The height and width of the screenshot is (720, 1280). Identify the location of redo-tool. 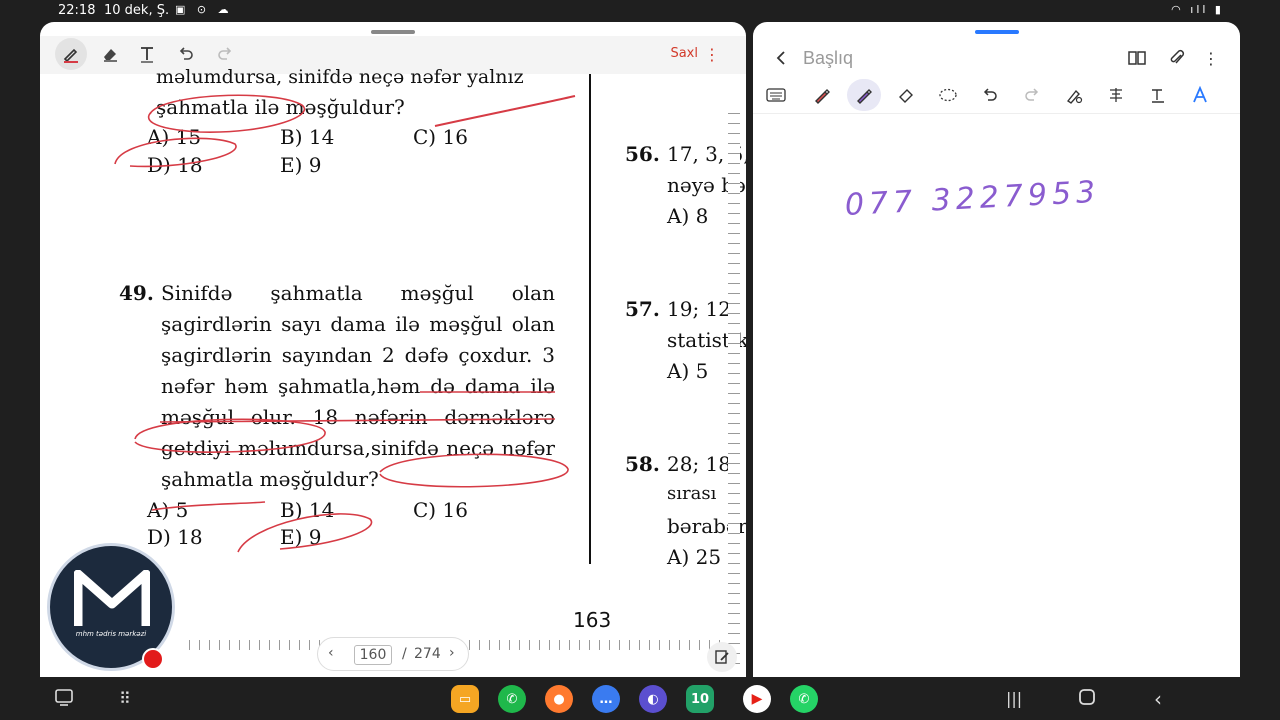
(1032, 95).